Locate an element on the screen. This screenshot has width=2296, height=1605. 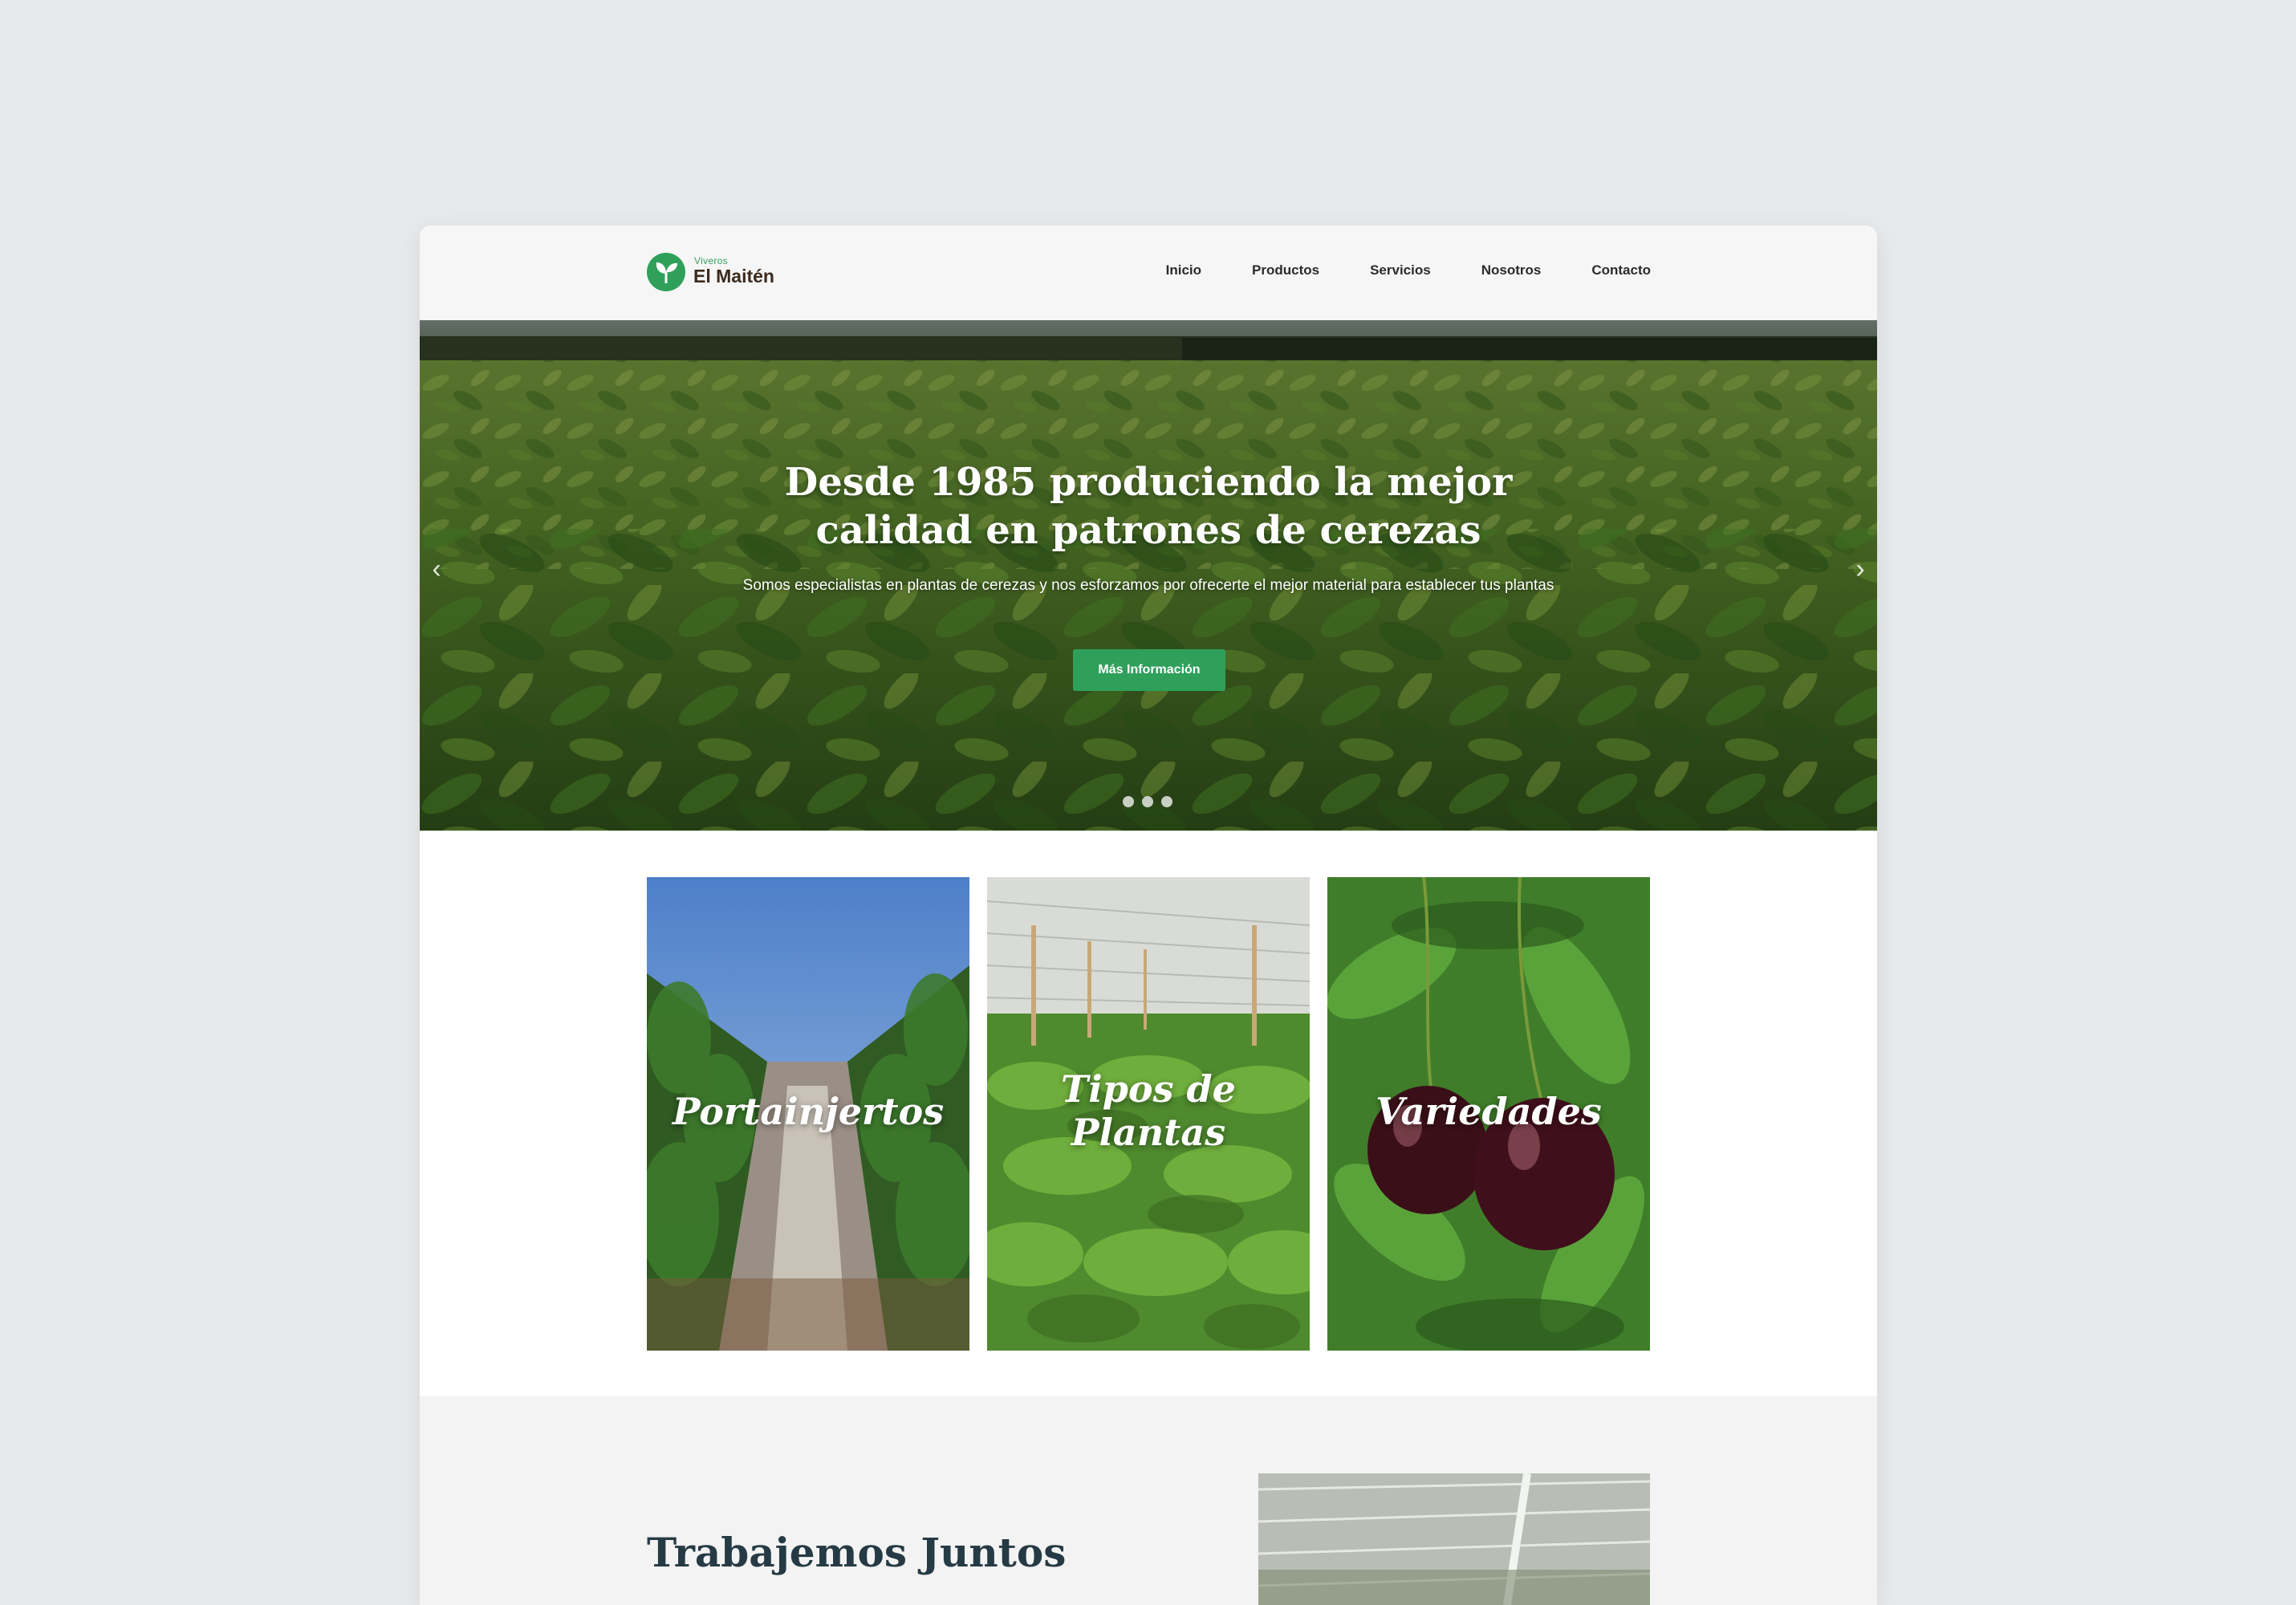
nav-item-productos: Productos is located at coordinates (1285, 270).